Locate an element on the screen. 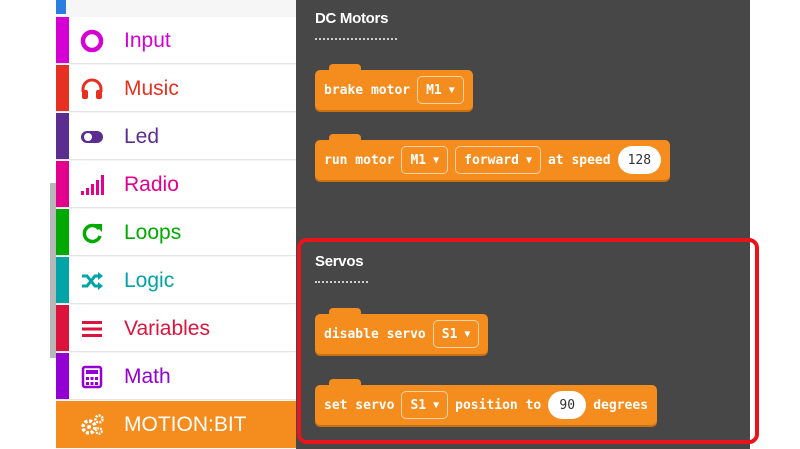 The height and width of the screenshot is (449, 800). category-loops: Loops is located at coordinates (176, 232).